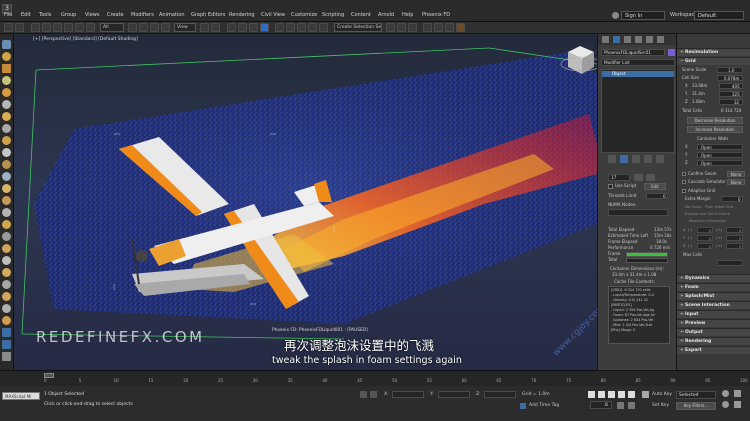  I want to click on dim-x-field: 405, so click(731, 86).